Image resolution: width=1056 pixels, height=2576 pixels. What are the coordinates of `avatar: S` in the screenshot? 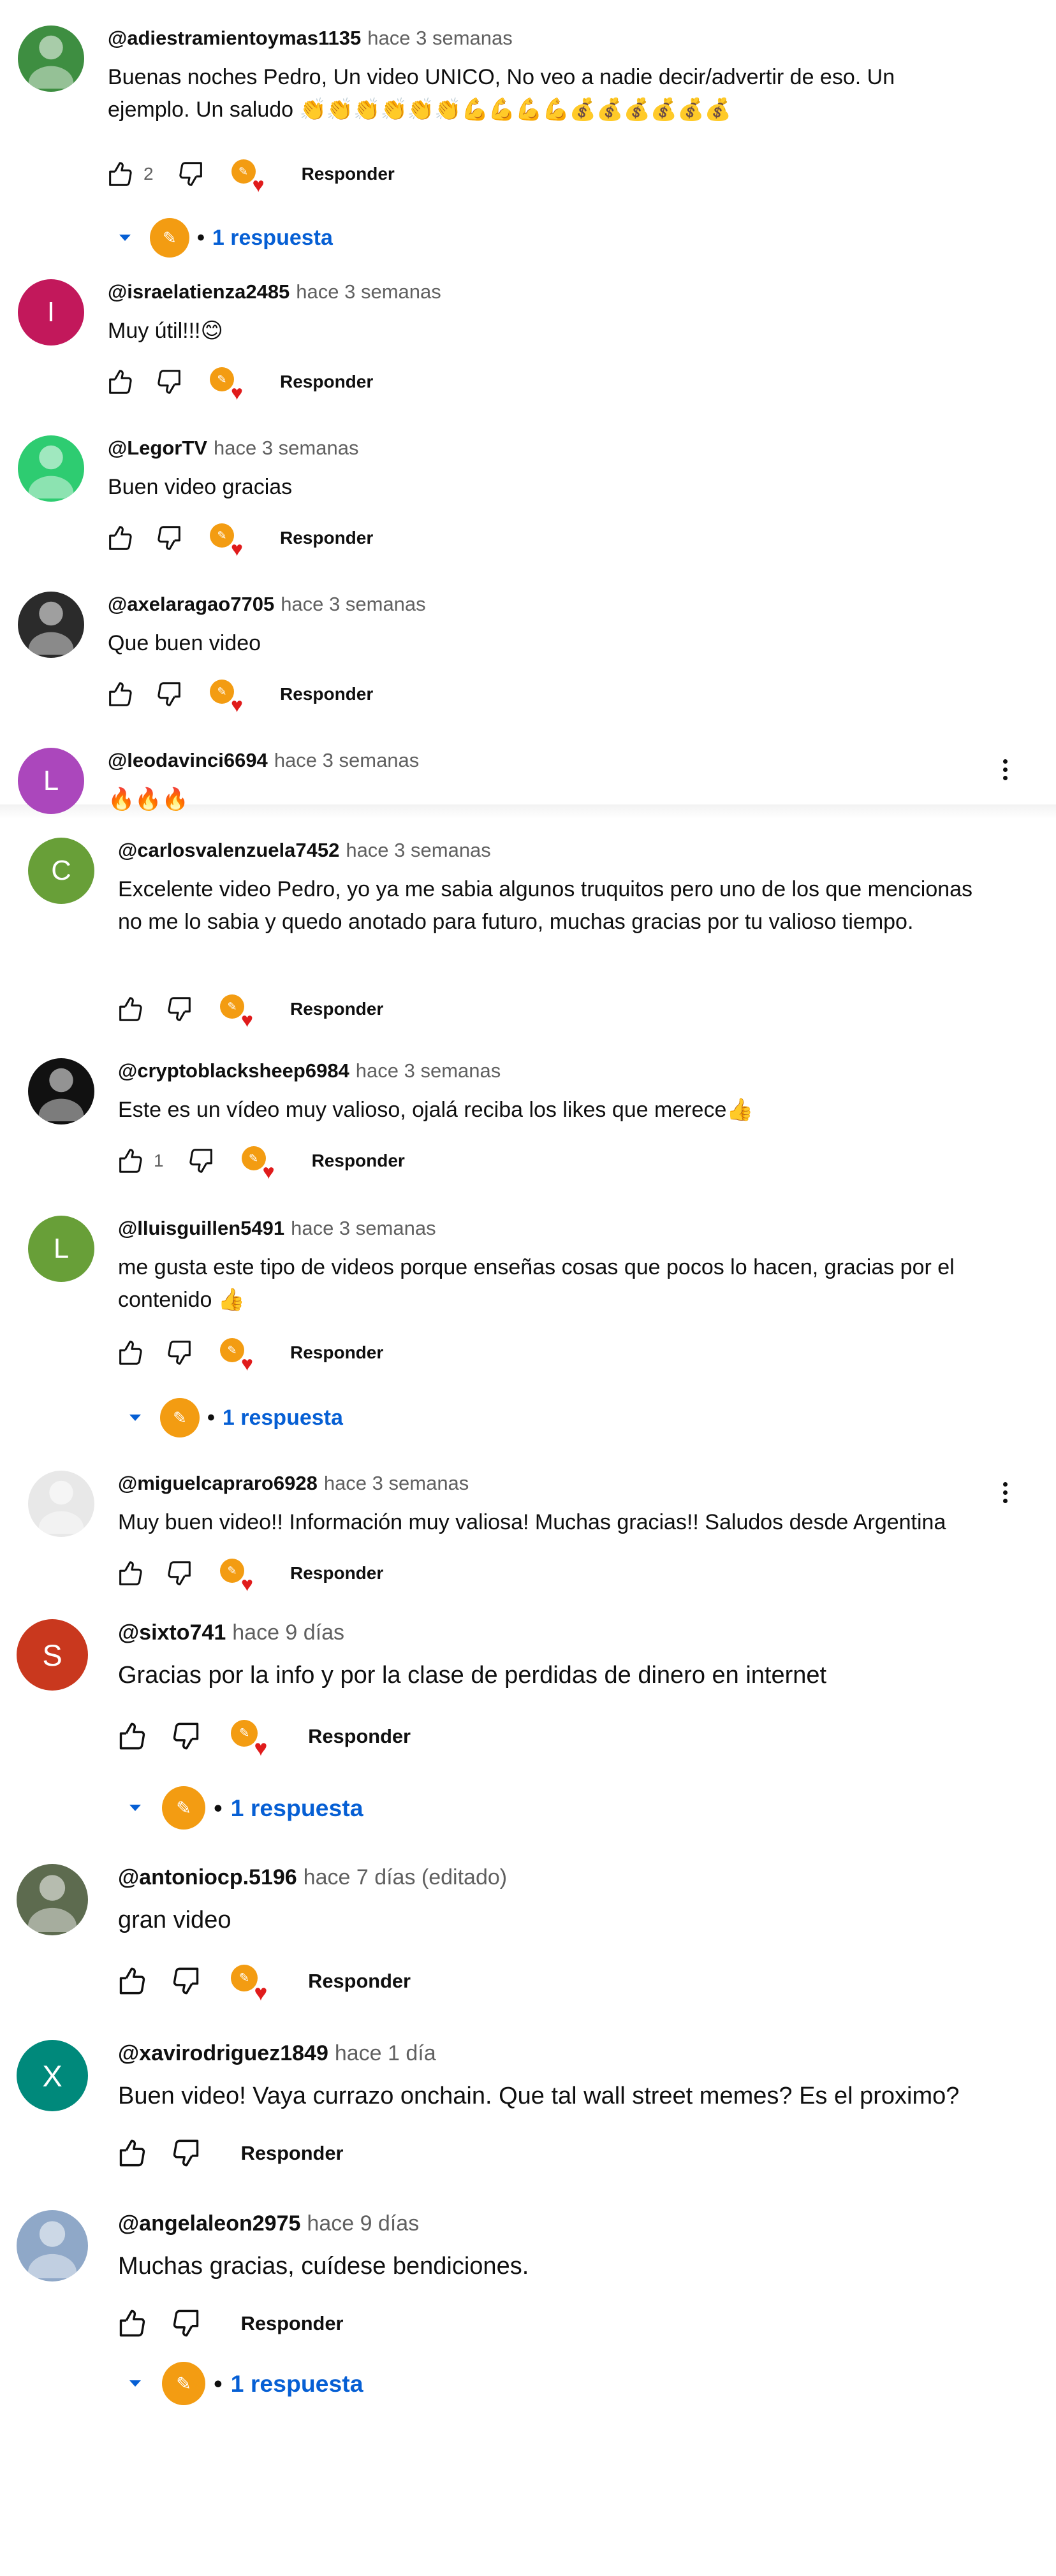 It's located at (52, 1655).